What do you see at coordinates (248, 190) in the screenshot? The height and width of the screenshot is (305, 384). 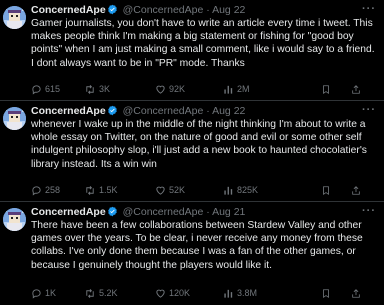 I see `views-count: 825K` at bounding box center [248, 190].